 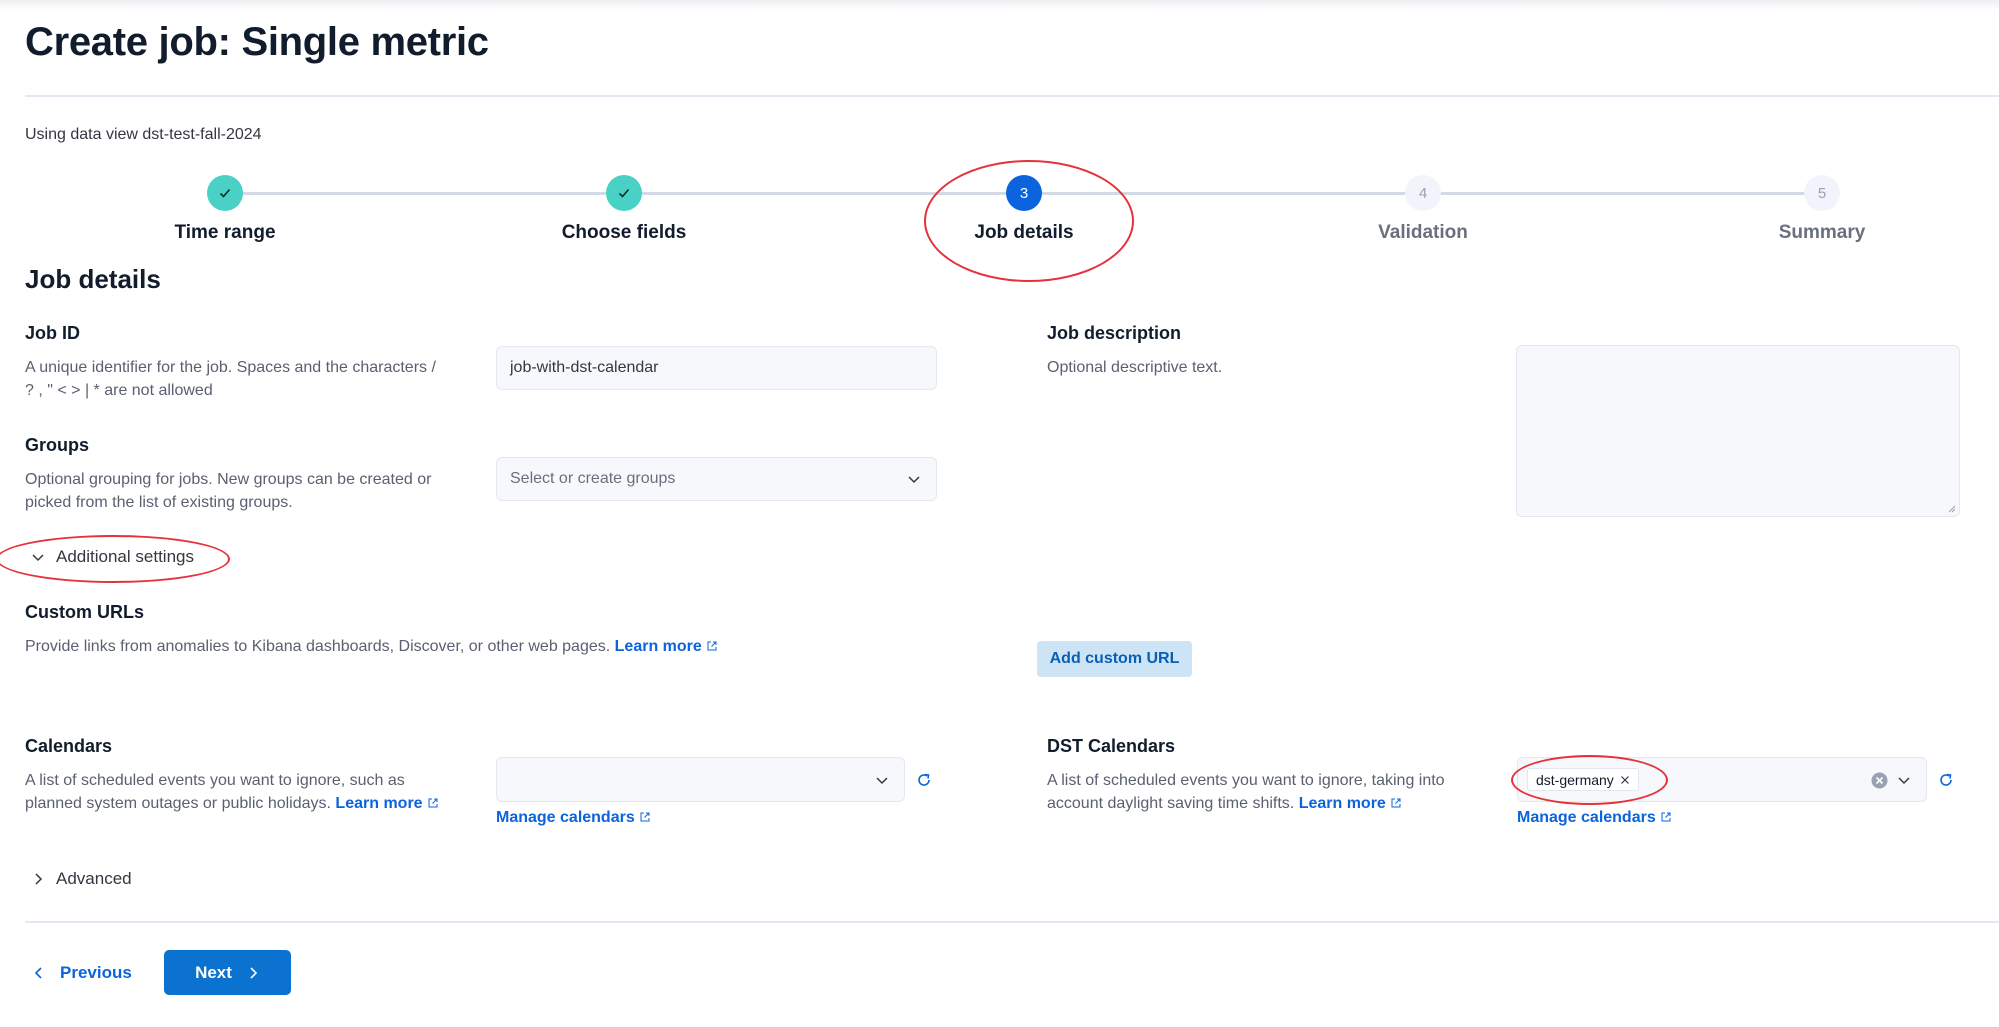 What do you see at coordinates (1171, 803) in the screenshot?
I see `dst-calendars-help-line2: account daylight saving time shifts.` at bounding box center [1171, 803].